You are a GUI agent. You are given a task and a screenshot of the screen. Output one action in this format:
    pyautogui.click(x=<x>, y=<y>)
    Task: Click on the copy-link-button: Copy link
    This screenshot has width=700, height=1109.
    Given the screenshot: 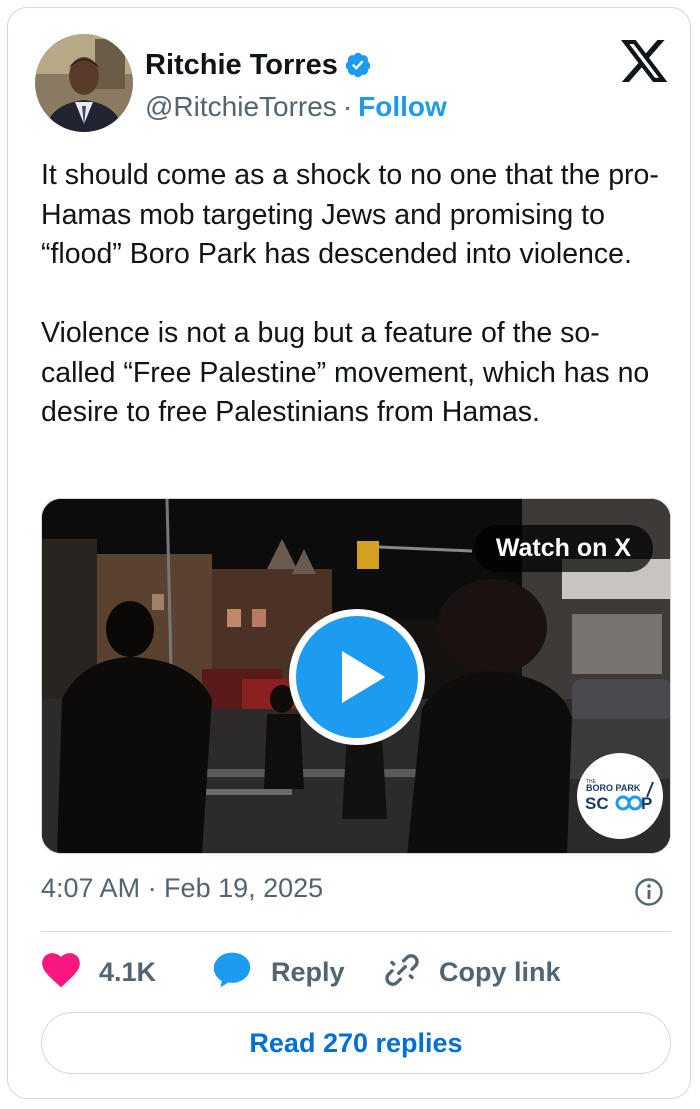 What is the action you would take?
    pyautogui.click(x=471, y=972)
    